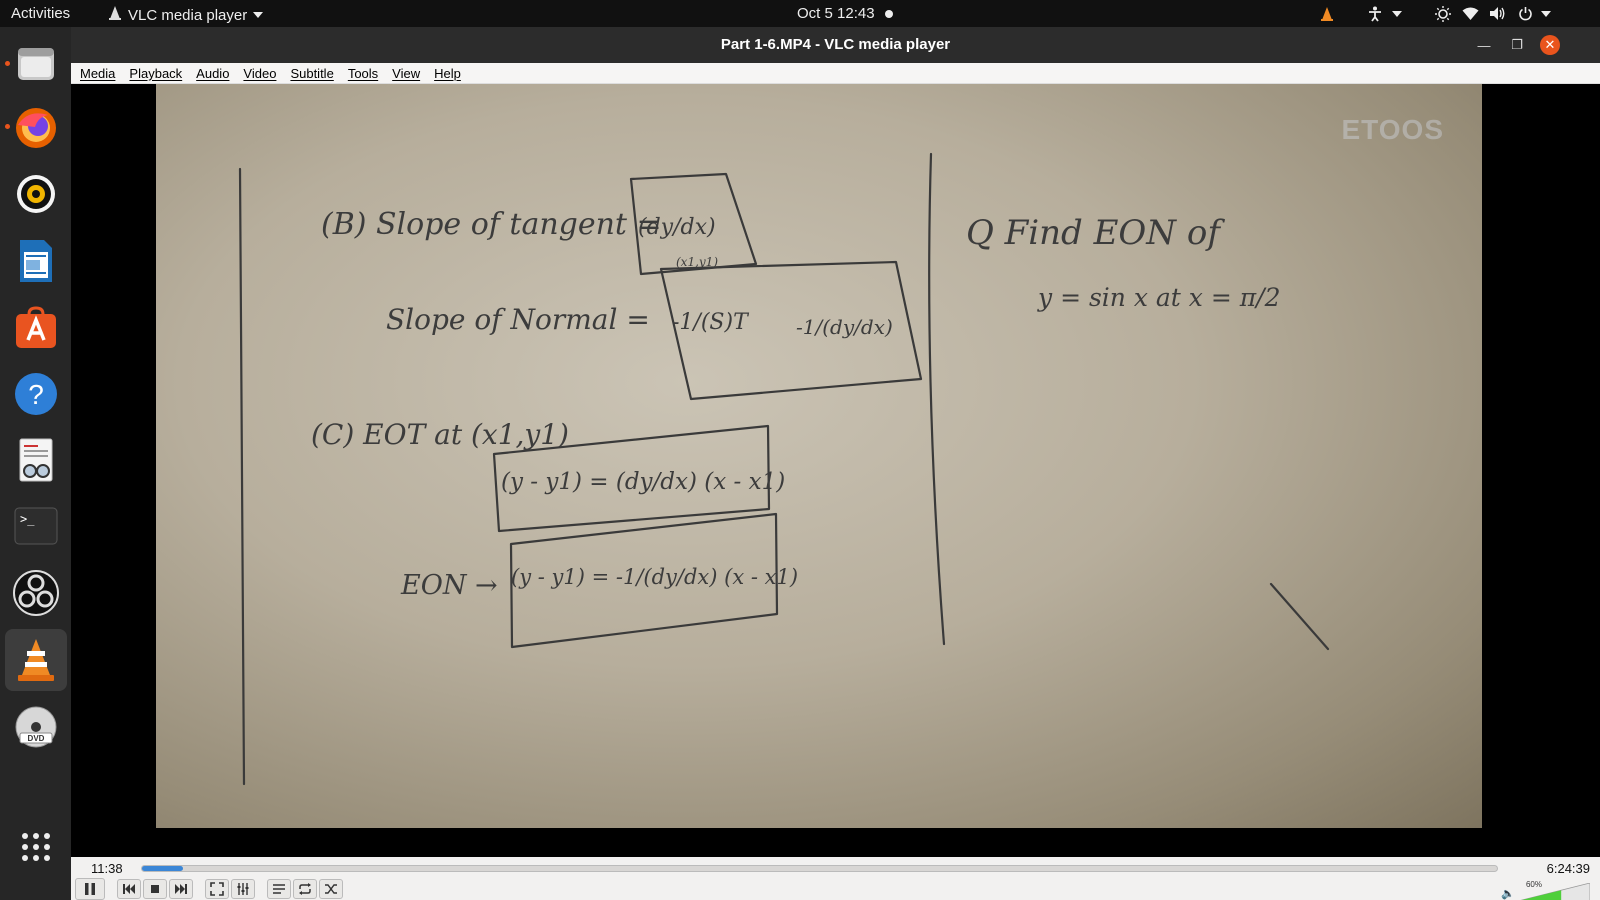 Image resolution: width=1600 pixels, height=900 pixels. Describe the element at coordinates (36, 738) in the screenshot. I see `svg-text: DVD` at that location.